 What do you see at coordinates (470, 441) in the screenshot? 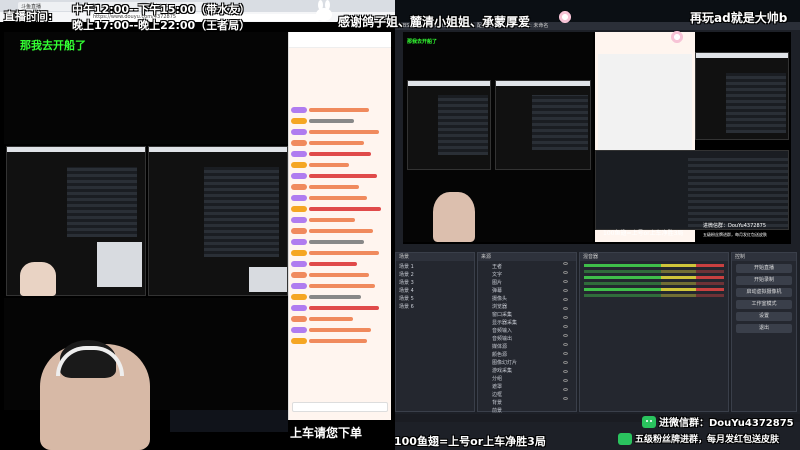
I see `bottom-rule: 100鱼翅=上号or上车净胜3局` at bounding box center [470, 441].